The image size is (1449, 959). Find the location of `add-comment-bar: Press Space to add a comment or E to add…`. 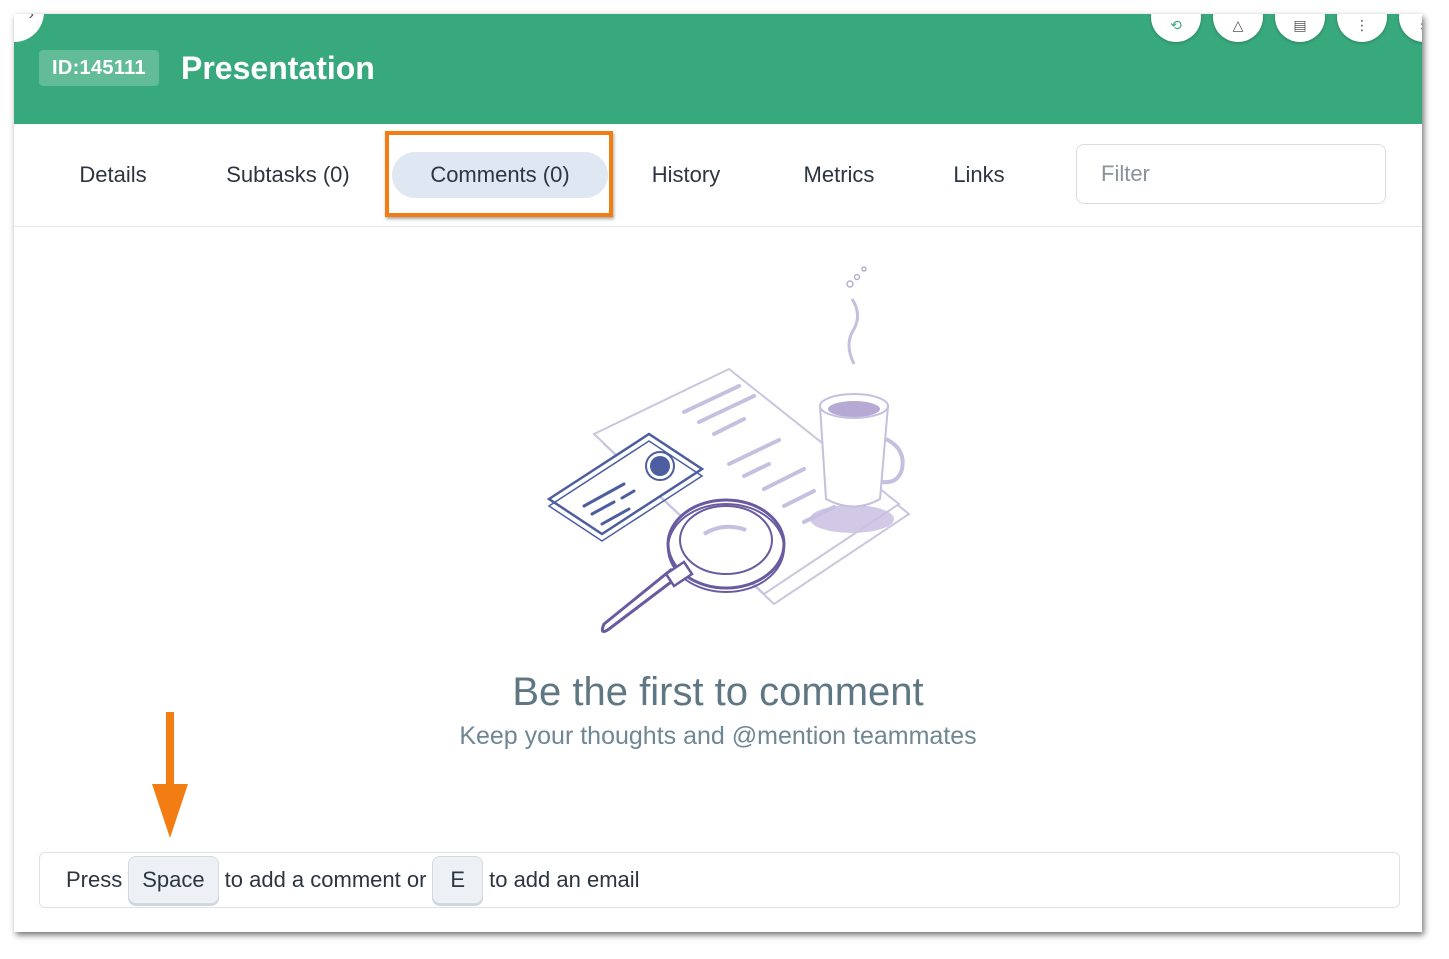

add-comment-bar: Press Space to add a comment or E to add… is located at coordinates (719, 880).